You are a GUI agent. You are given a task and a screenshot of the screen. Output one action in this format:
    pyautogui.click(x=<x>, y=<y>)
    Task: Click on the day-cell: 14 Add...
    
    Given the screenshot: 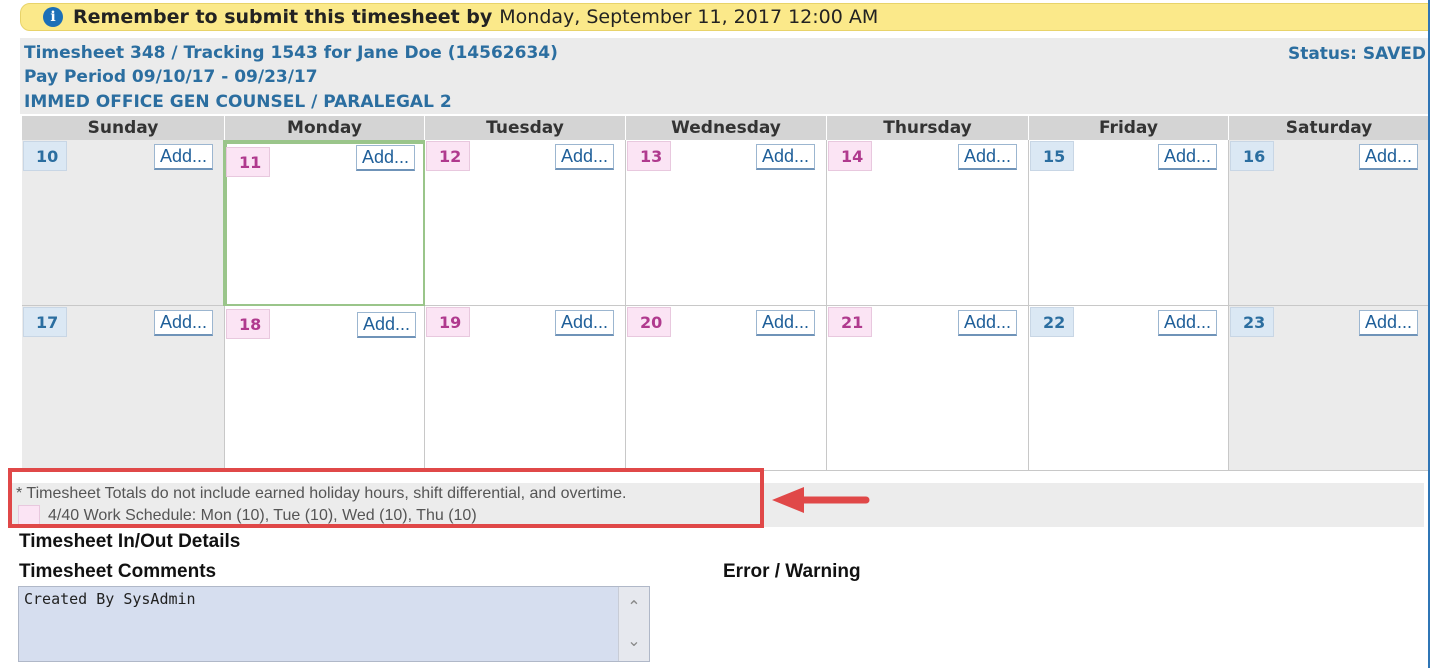 What is the action you would take?
    pyautogui.click(x=928, y=223)
    